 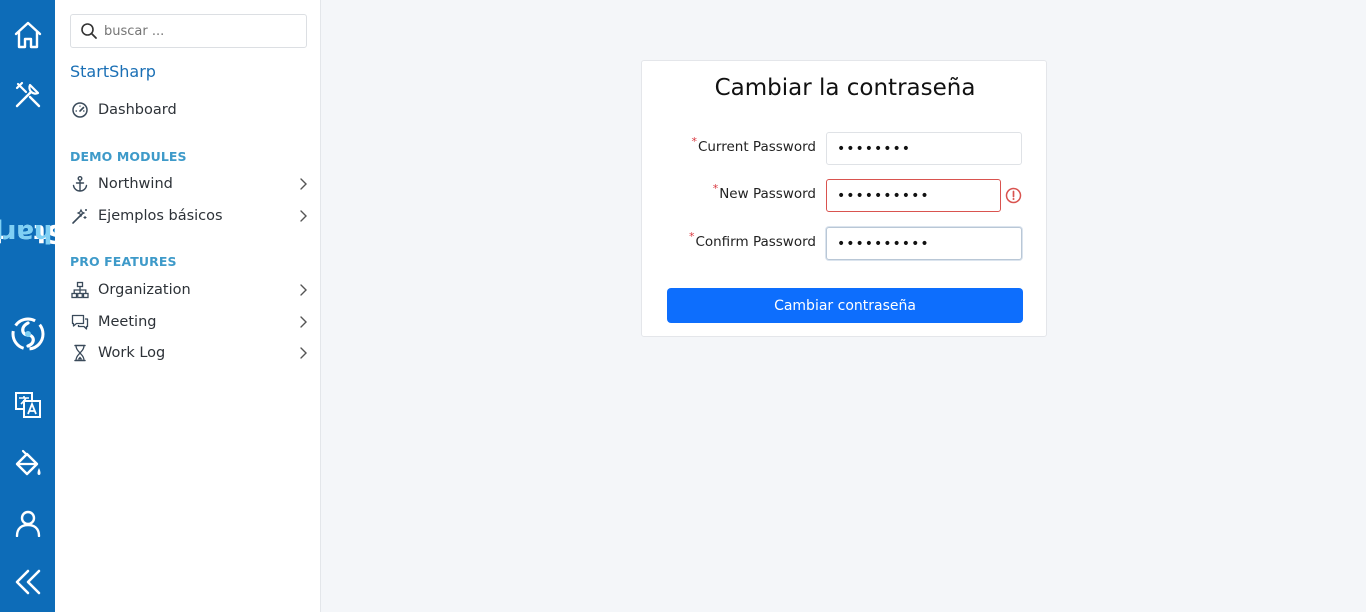 I want to click on section-pro-features: PRO FEATURES, so click(x=123, y=261).